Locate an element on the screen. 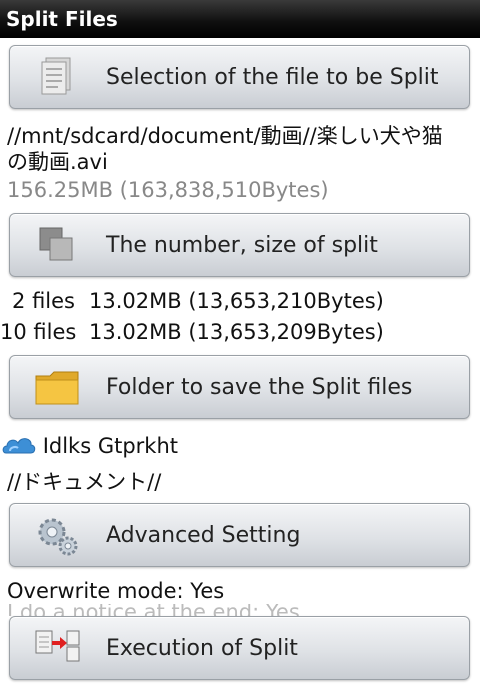  app-title: Split Files is located at coordinates (62, 19).